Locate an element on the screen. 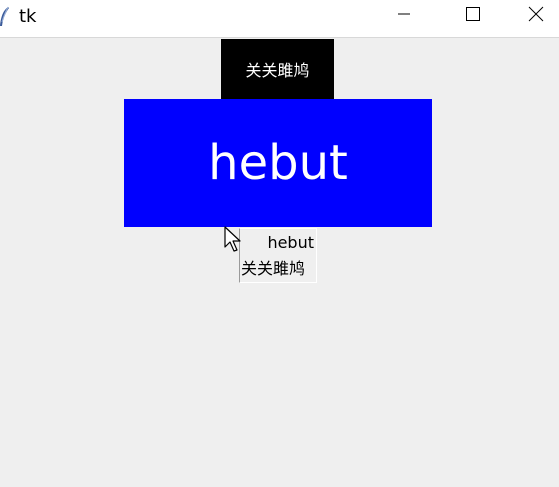  window-title: tk is located at coordinates (28, 16).